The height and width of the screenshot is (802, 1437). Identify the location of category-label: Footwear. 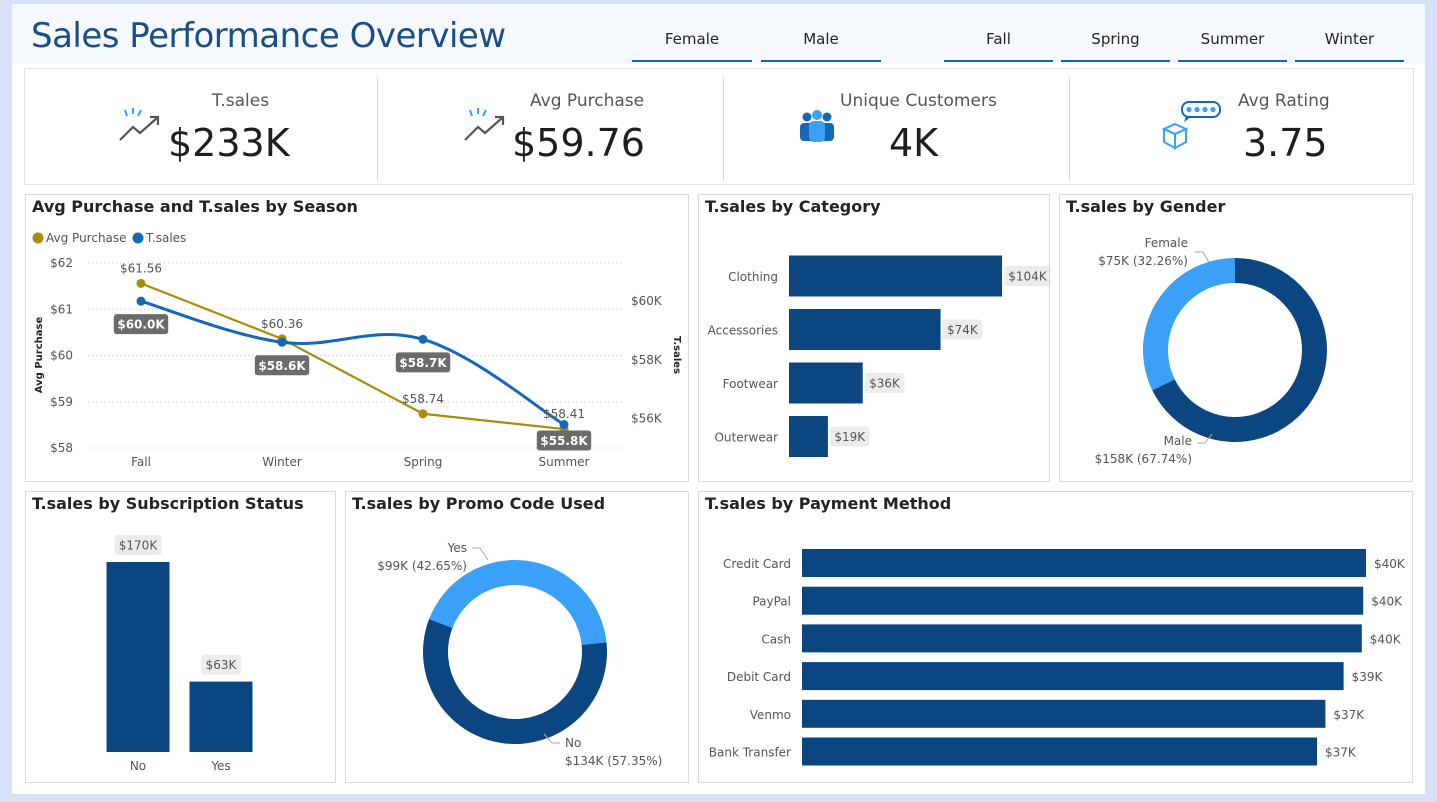
(750, 384).